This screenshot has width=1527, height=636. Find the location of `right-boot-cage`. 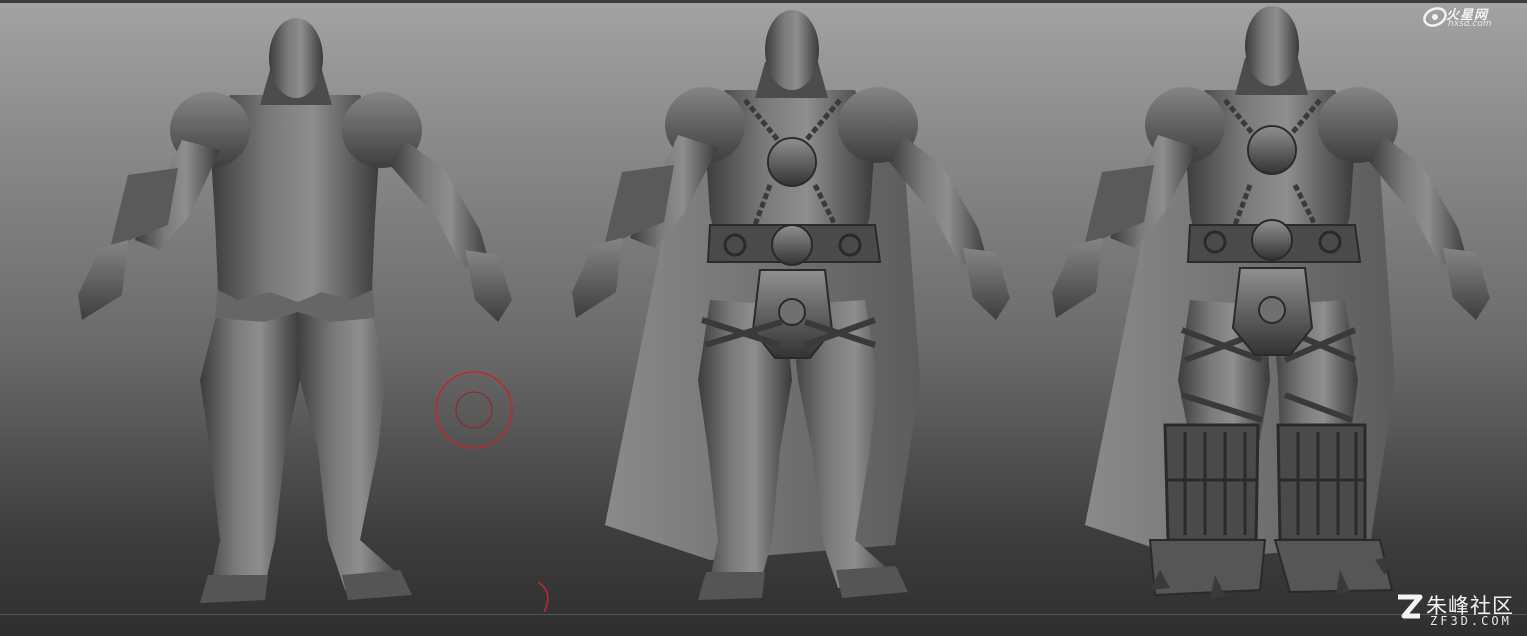

right-boot-cage is located at coordinates (1321, 482).